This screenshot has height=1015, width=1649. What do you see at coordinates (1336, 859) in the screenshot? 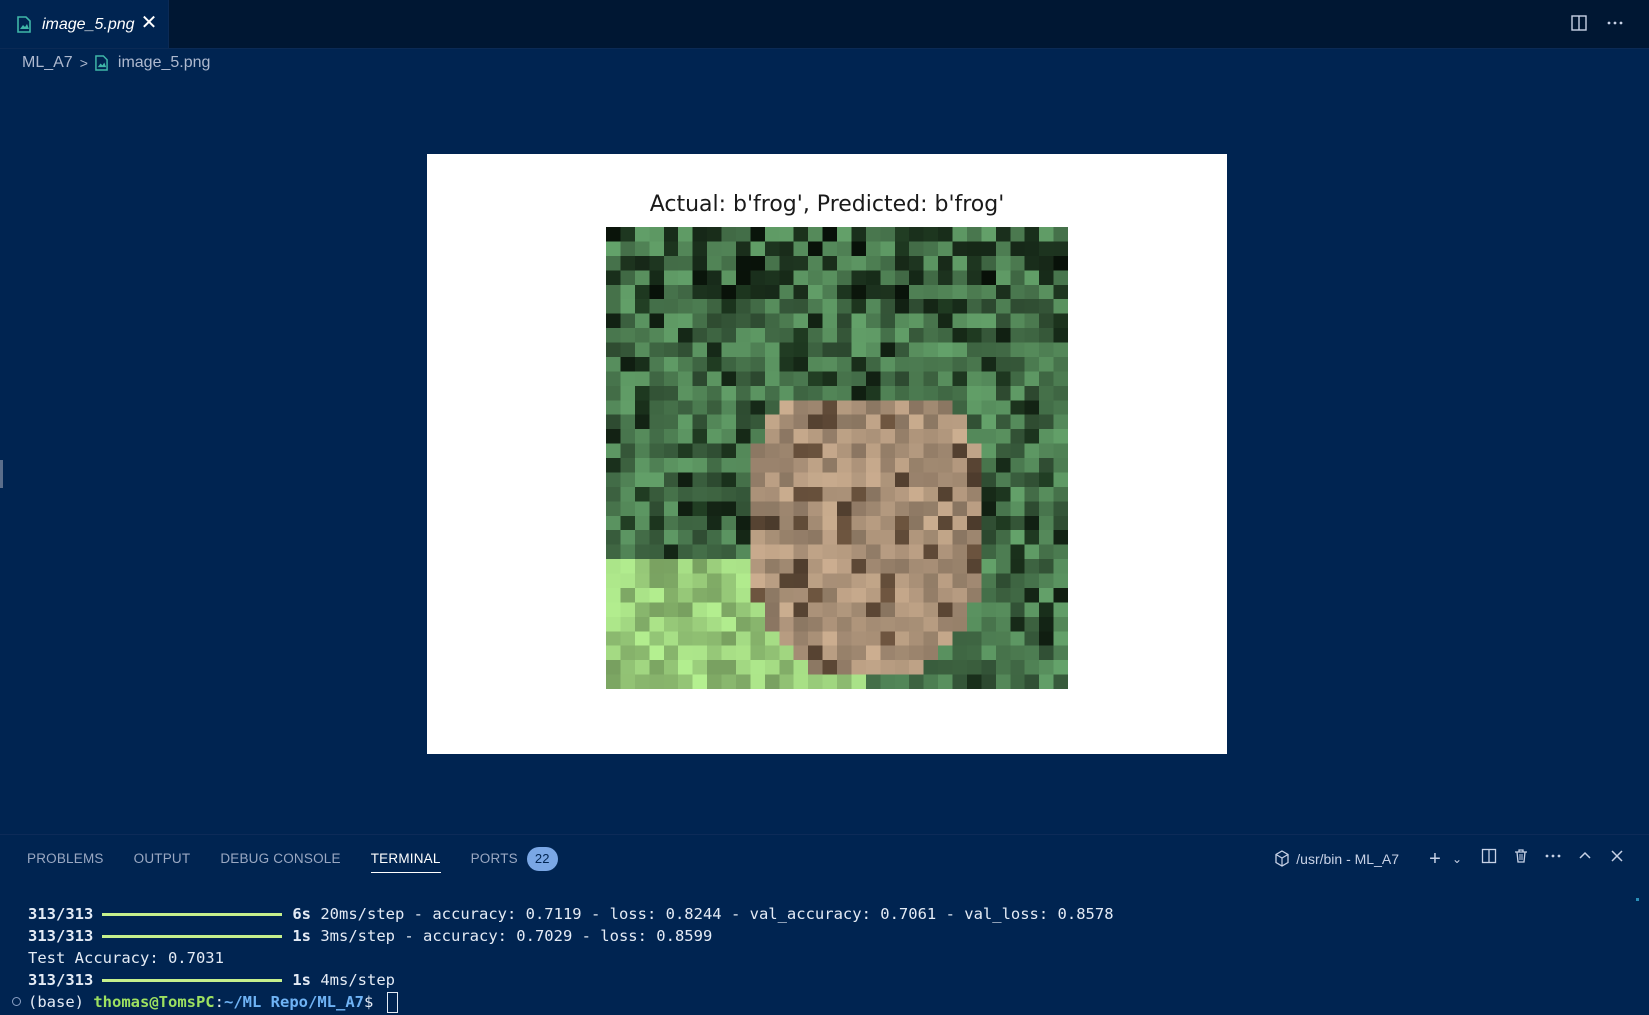
I see `terminal-shell-selector: /usr/bin - ML_A7` at bounding box center [1336, 859].